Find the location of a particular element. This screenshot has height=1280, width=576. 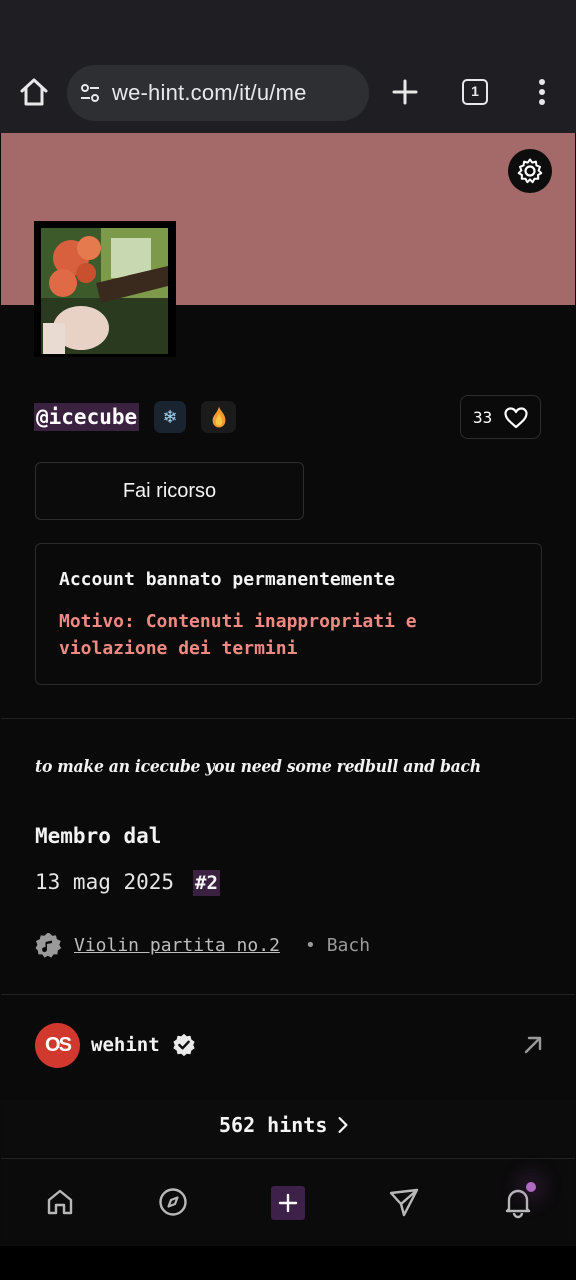

system-navigation-bar is located at coordinates (288, 1263).